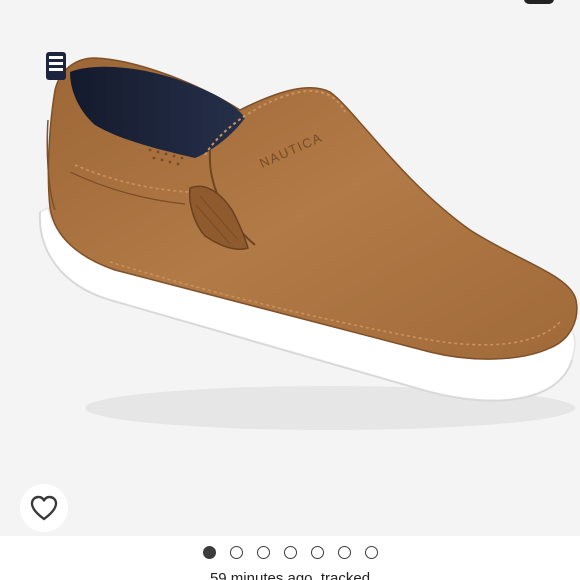  What do you see at coordinates (290, 575) in the screenshot?
I see `activity-caption: 59 minutes ago, tracked` at bounding box center [290, 575].